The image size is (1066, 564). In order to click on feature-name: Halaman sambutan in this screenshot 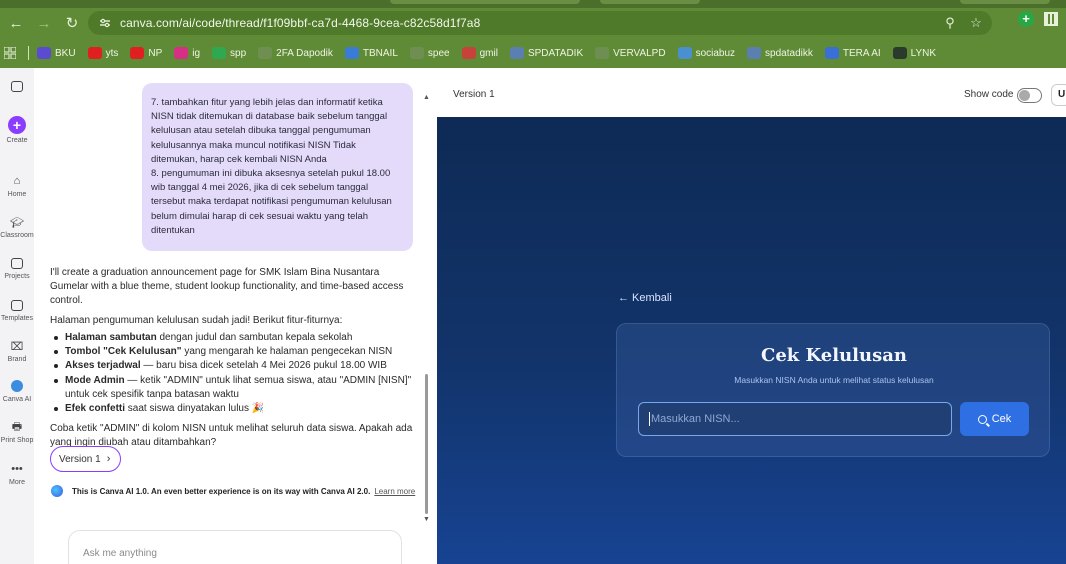, I will do `click(111, 337)`.